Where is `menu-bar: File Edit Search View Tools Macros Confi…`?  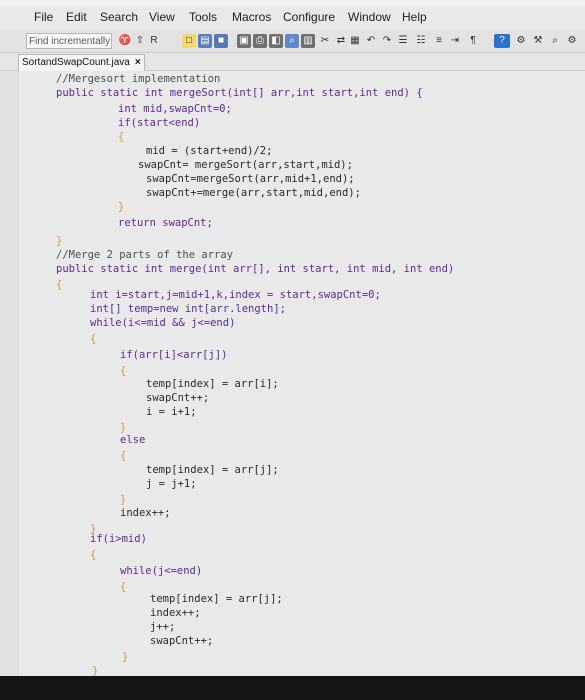 menu-bar: File Edit Search View Tools Macros Confi… is located at coordinates (292, 18).